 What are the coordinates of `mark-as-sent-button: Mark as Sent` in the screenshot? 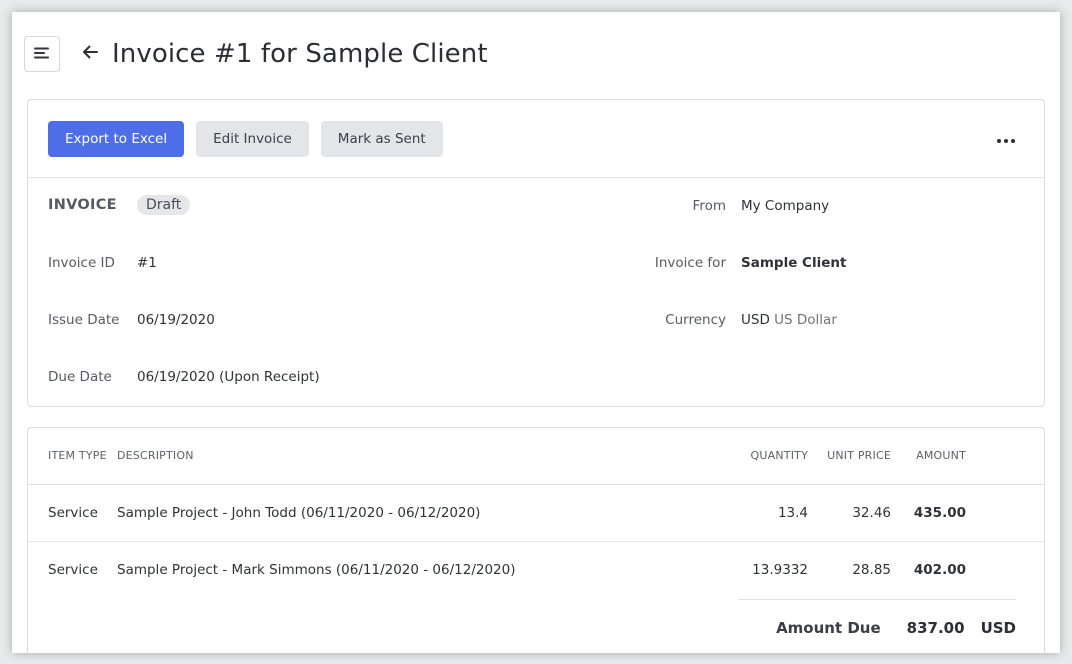 It's located at (381, 138).